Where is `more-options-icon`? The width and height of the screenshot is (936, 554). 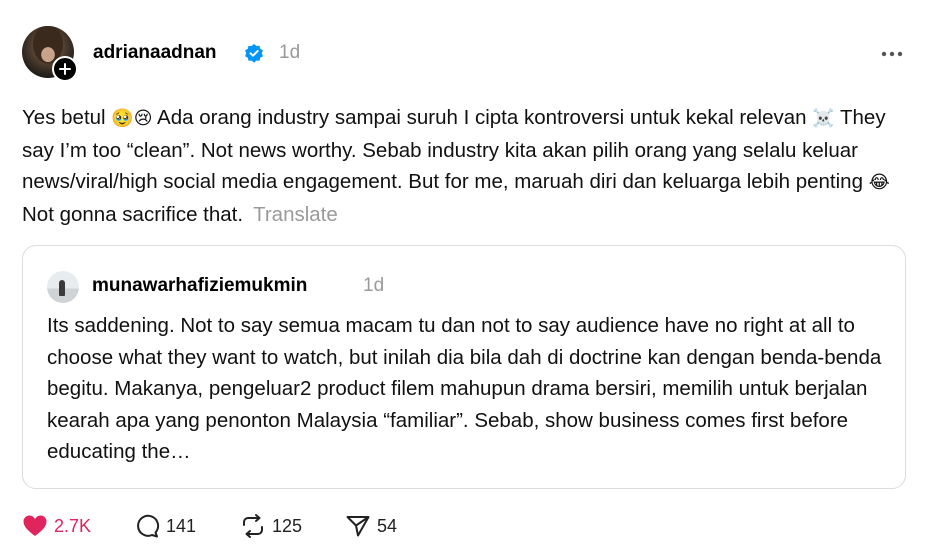
more-options-icon is located at coordinates (892, 54).